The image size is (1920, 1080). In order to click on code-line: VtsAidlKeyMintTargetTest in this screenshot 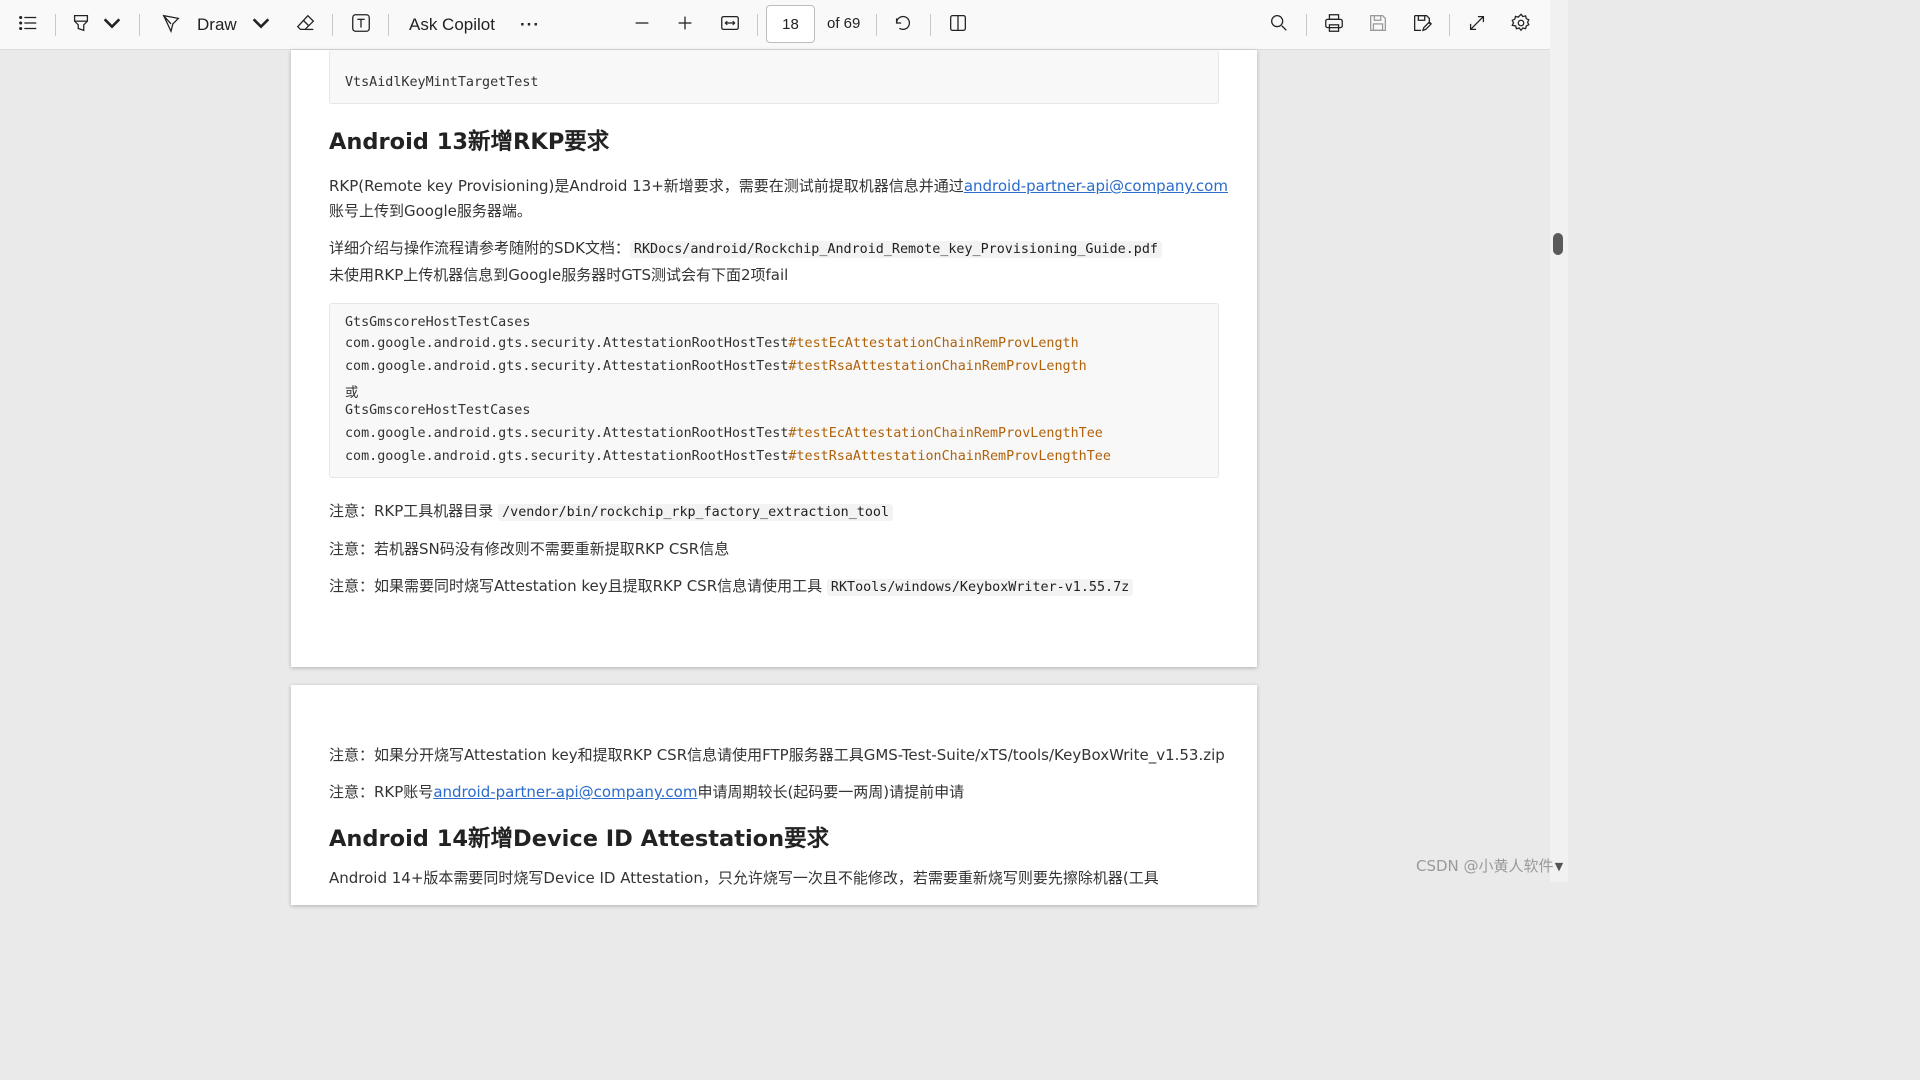, I will do `click(442, 82)`.